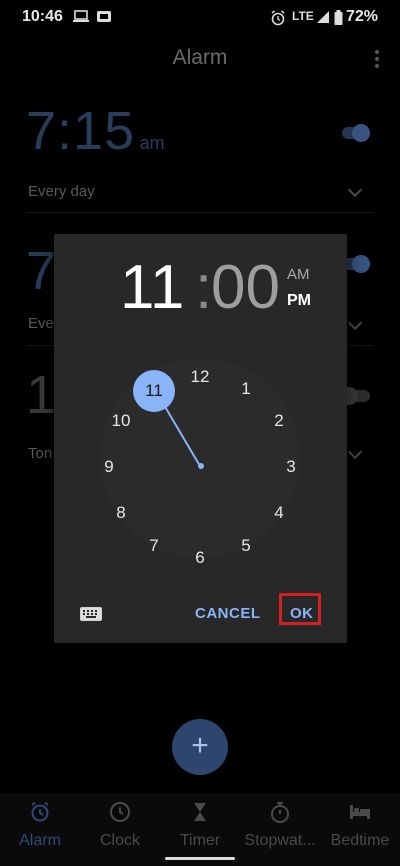  Describe the element at coordinates (200, 840) in the screenshot. I see `nav-label: Timer` at that location.